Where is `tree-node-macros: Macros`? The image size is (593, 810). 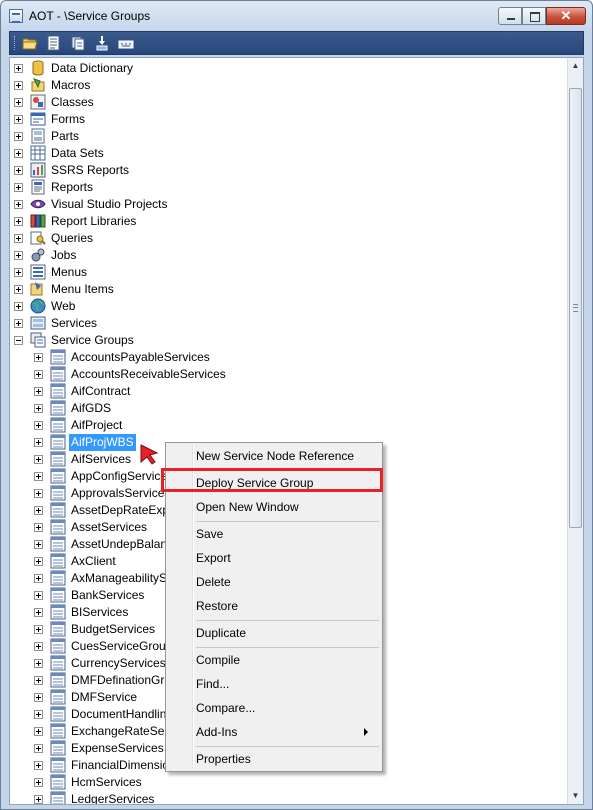 tree-node-macros: Macros is located at coordinates (280, 85).